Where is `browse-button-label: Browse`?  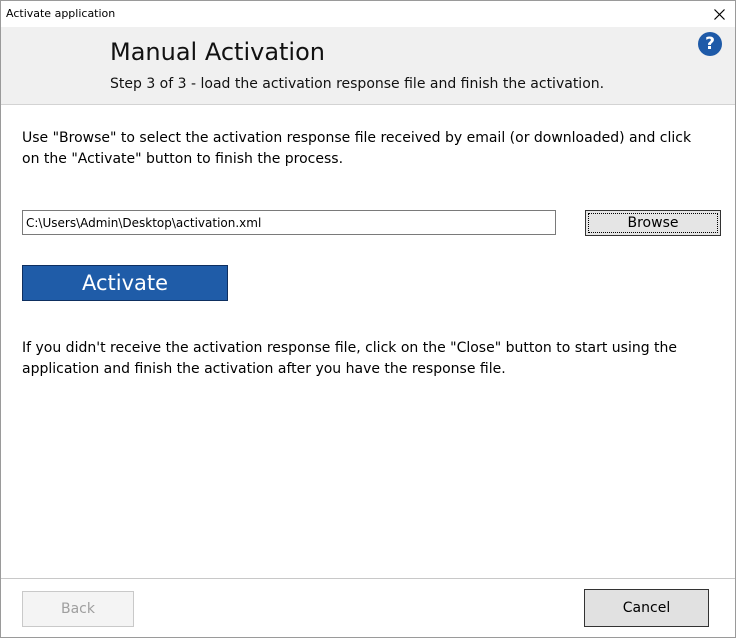 browse-button-label: Browse is located at coordinates (653, 223).